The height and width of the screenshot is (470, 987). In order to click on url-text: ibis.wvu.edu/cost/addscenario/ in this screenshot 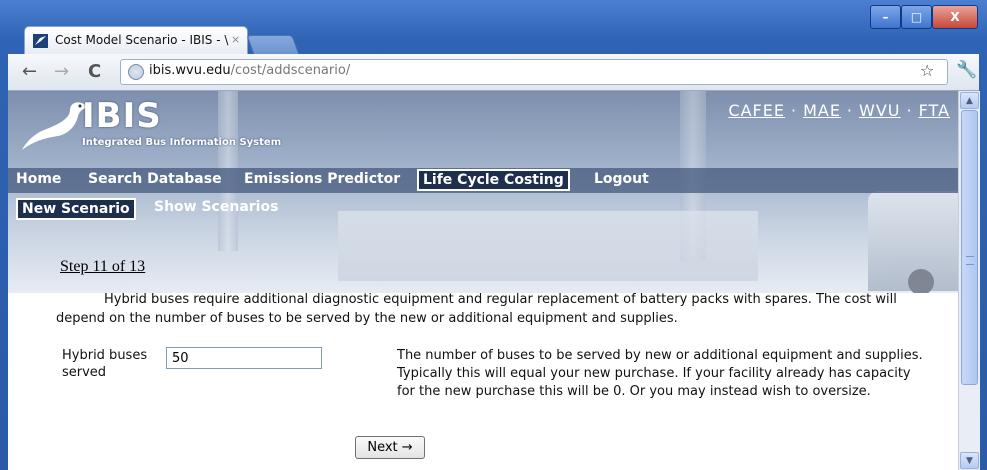, I will do `click(250, 70)`.